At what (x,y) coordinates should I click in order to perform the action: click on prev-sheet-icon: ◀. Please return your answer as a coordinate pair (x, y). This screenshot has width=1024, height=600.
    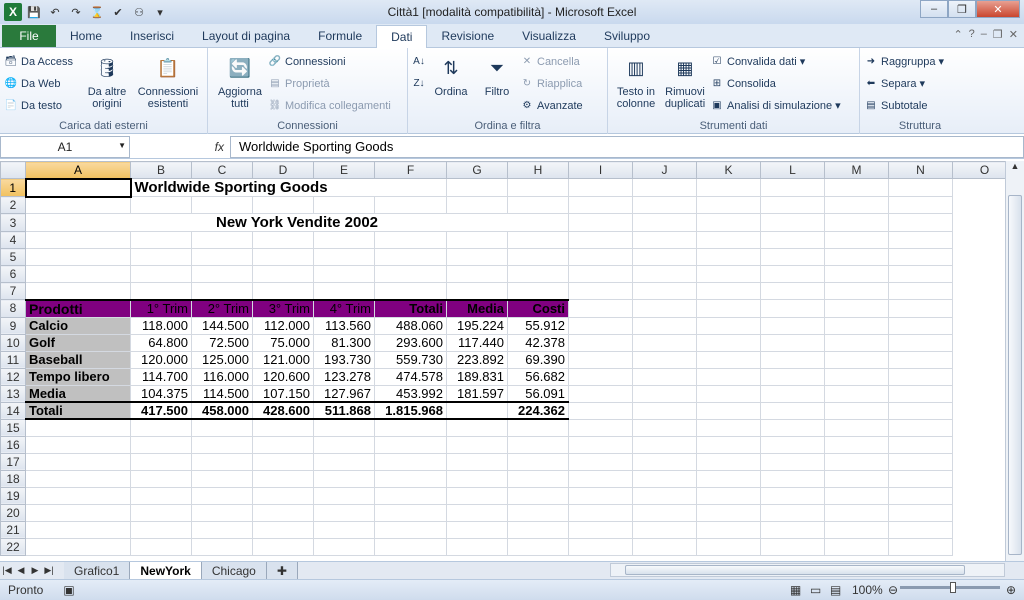
    Looking at the image, I should click on (21, 570).